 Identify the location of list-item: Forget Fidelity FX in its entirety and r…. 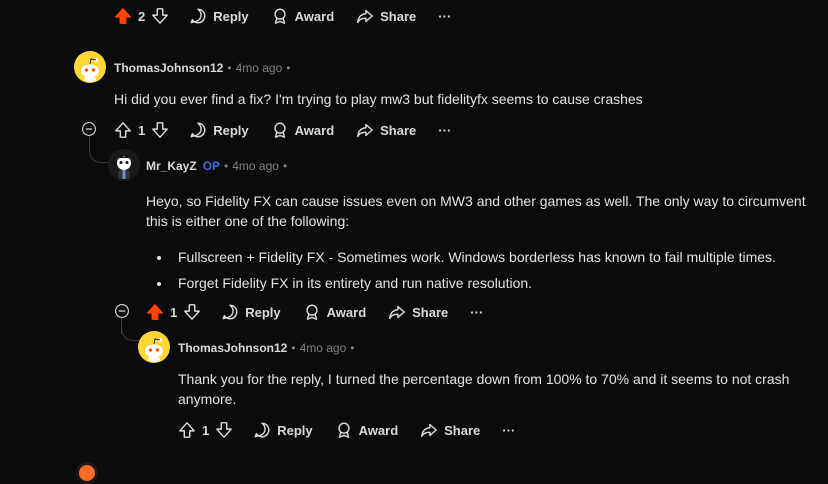
(489, 283).